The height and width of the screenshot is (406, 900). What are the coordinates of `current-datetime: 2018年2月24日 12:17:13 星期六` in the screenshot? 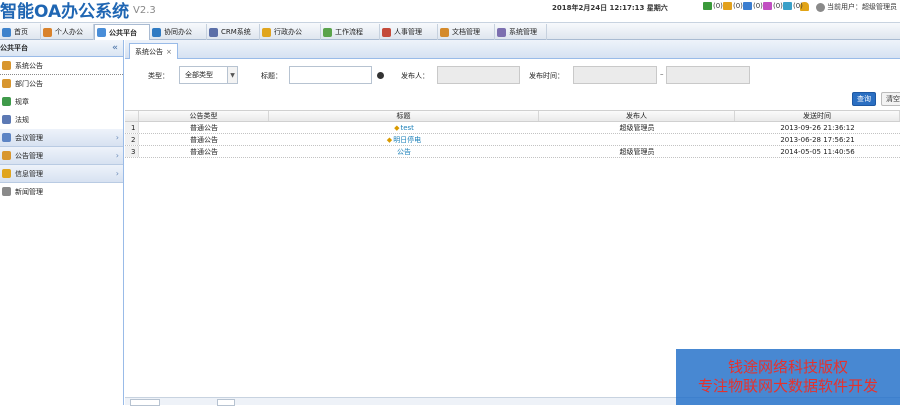 It's located at (610, 8).